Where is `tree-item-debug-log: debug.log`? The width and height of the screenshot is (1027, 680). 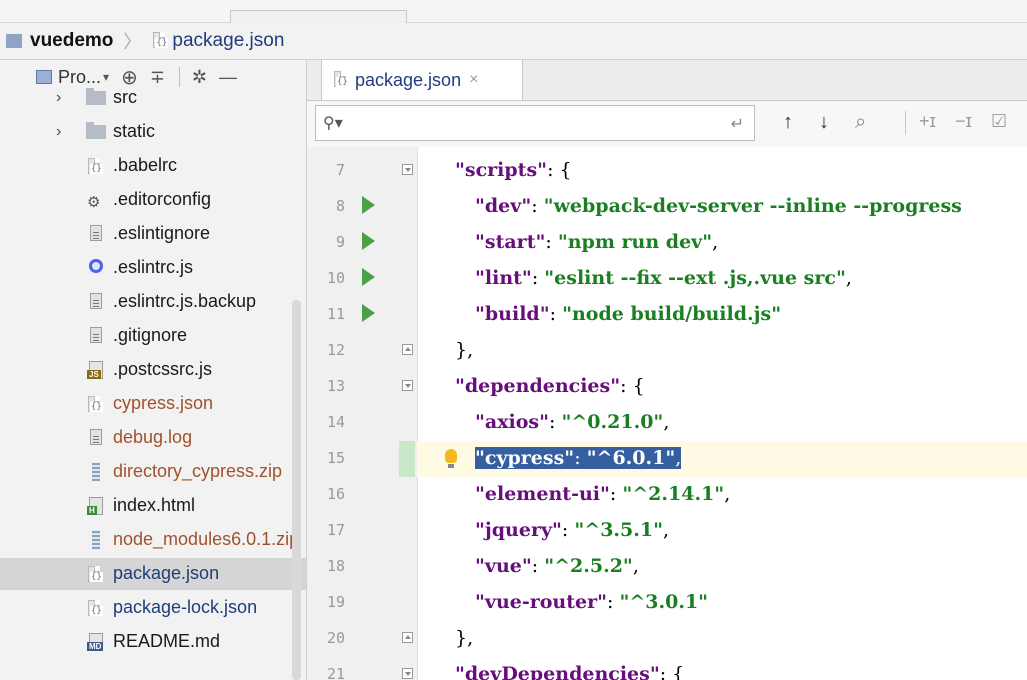
tree-item-debug-log: debug.log is located at coordinates (153, 438).